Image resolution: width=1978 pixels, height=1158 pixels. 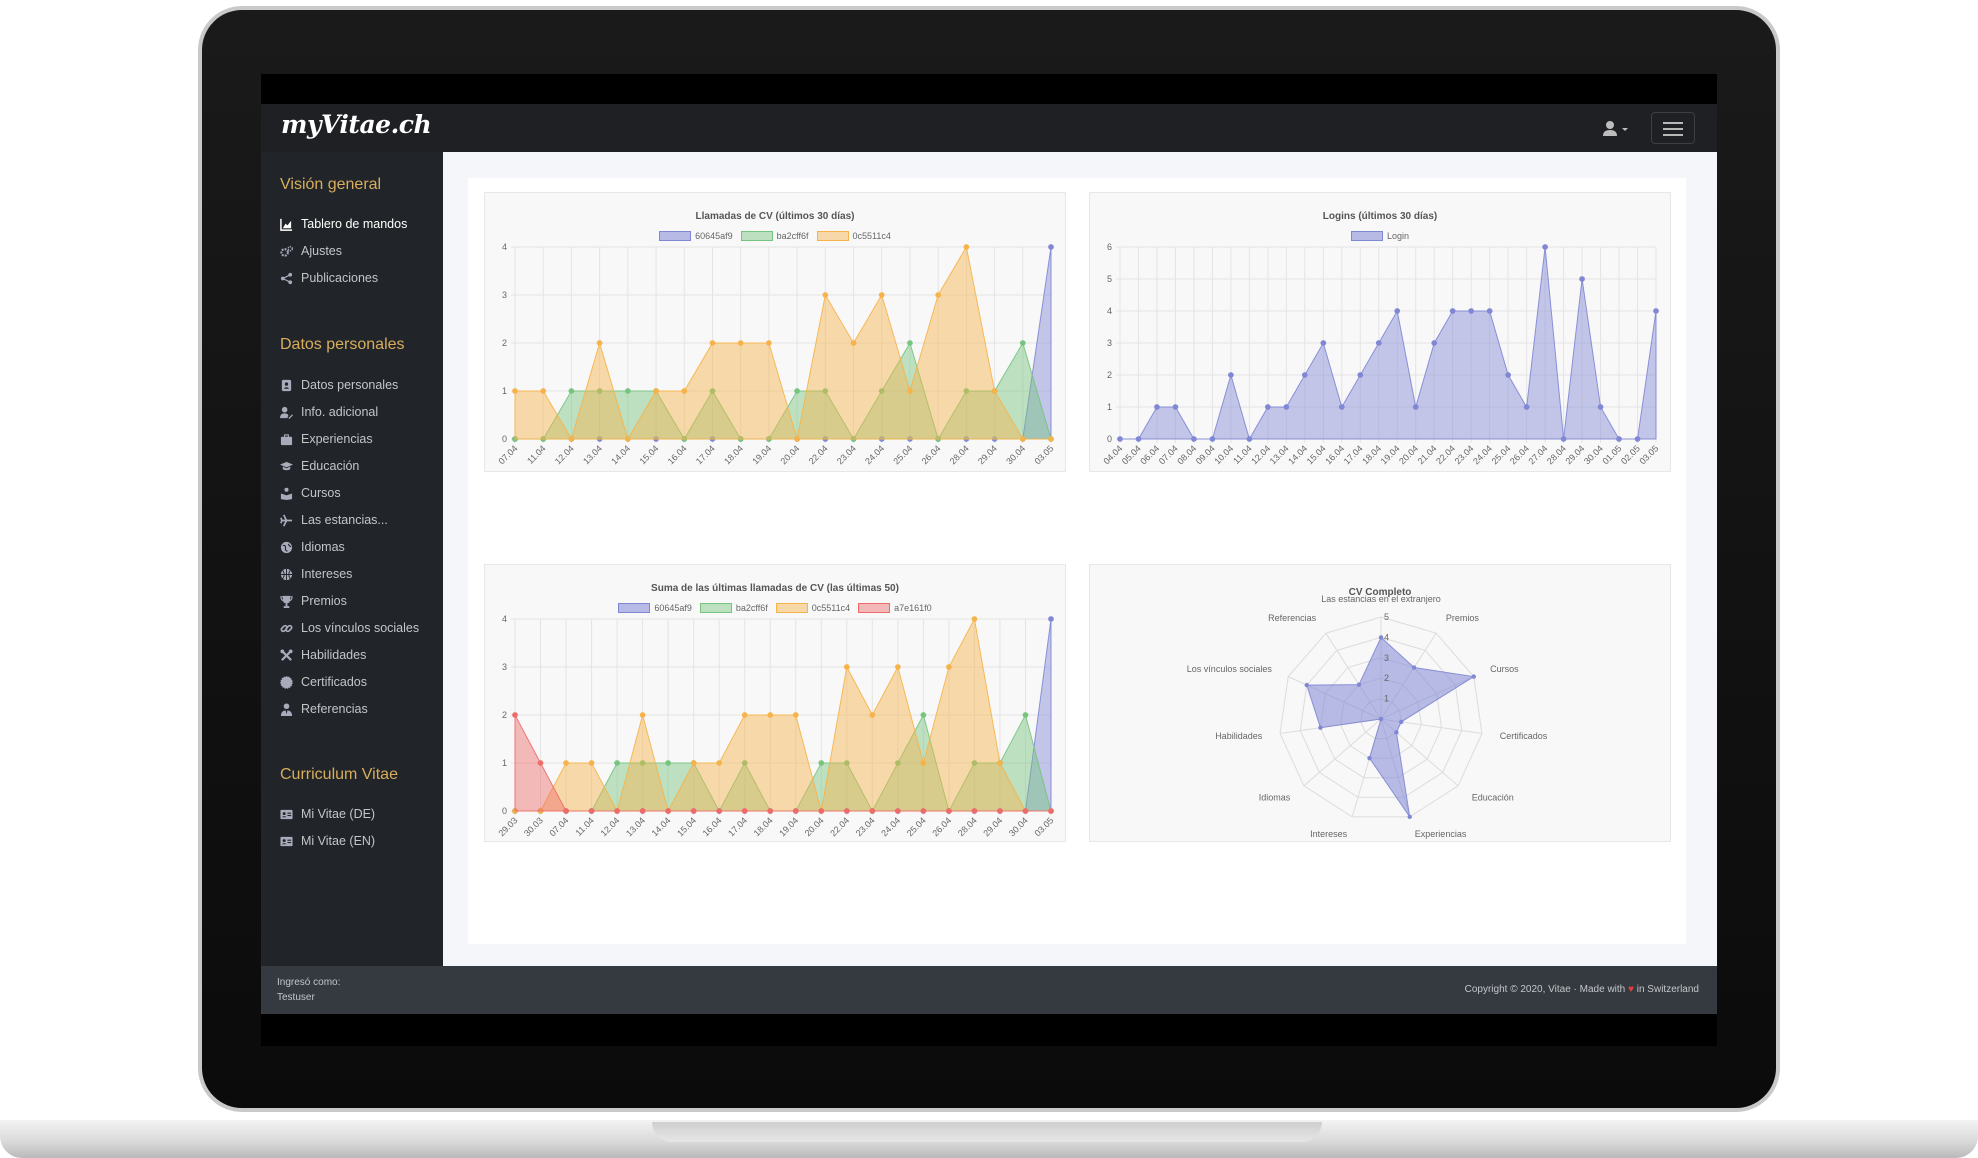 I want to click on x-tick-label: 11.04, so click(x=1242, y=454).